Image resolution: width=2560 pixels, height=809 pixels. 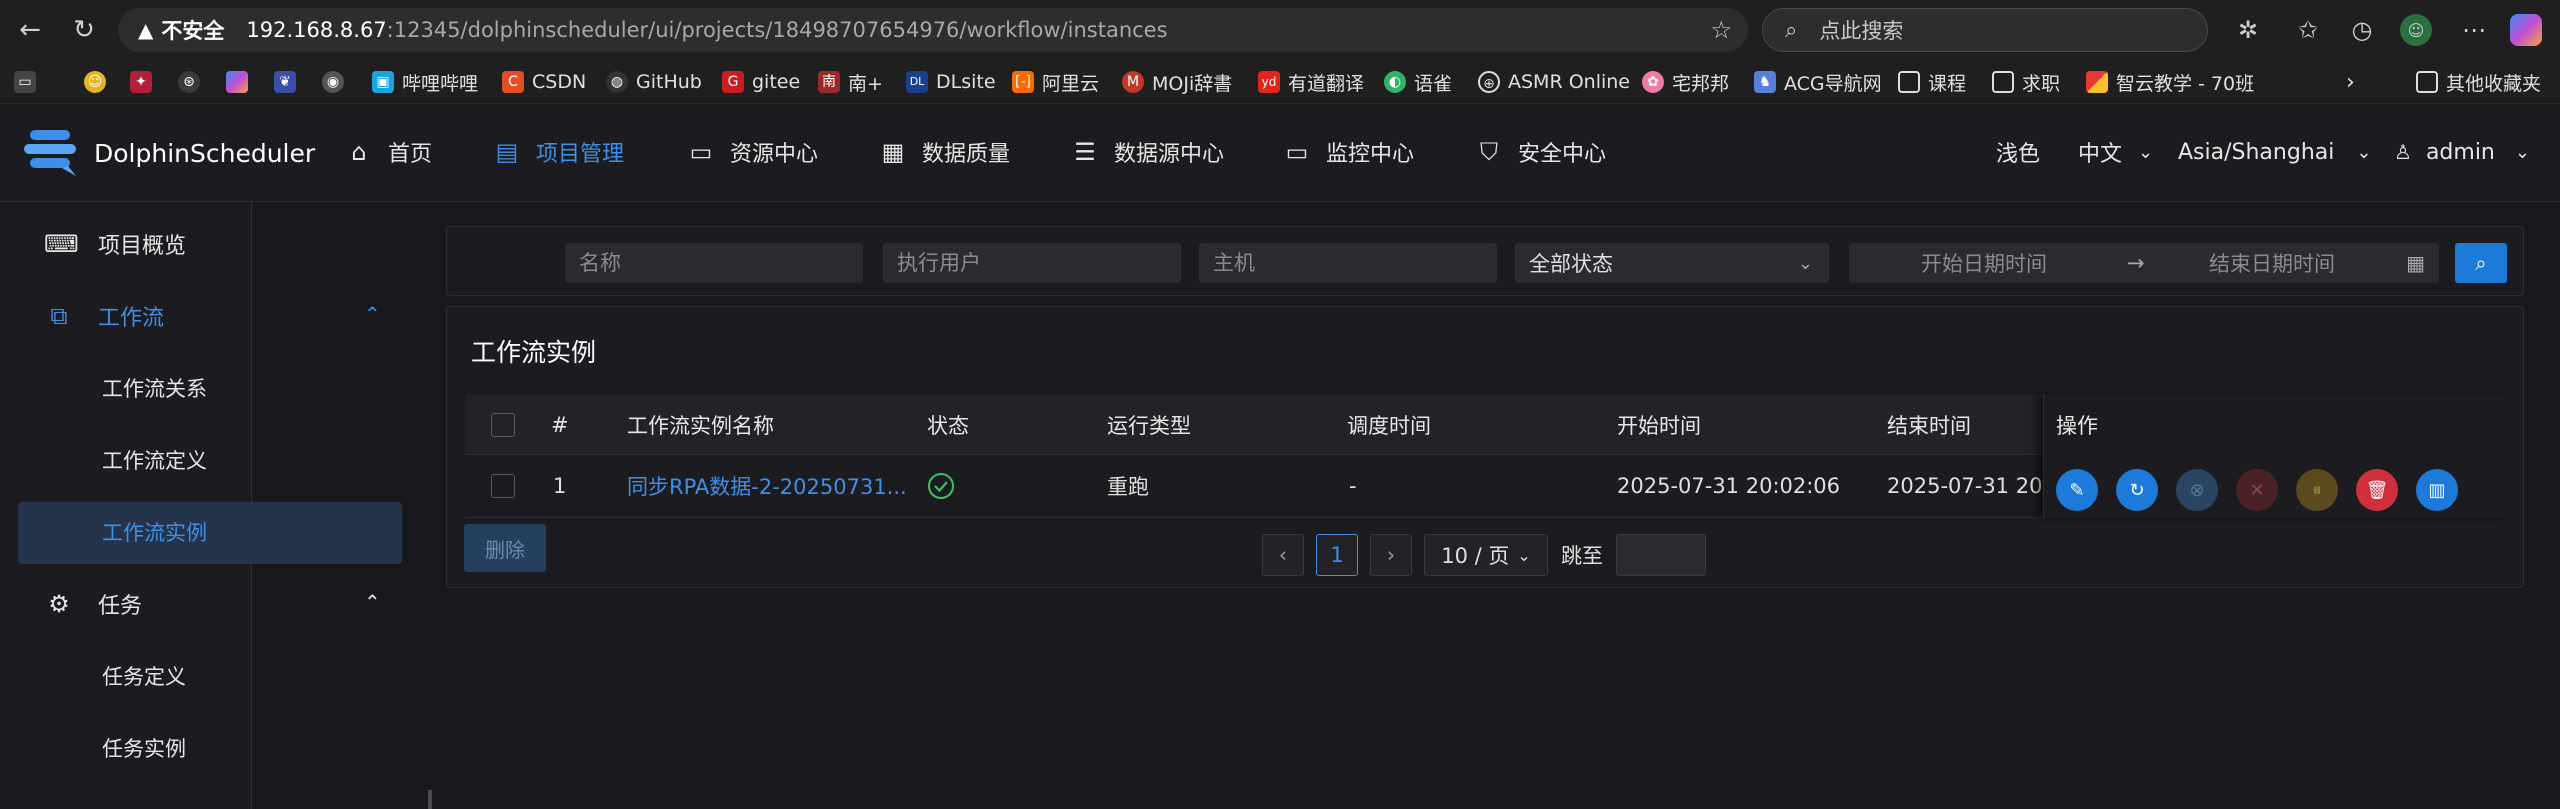 I want to click on delete-button: 🗑, so click(x=2377, y=490).